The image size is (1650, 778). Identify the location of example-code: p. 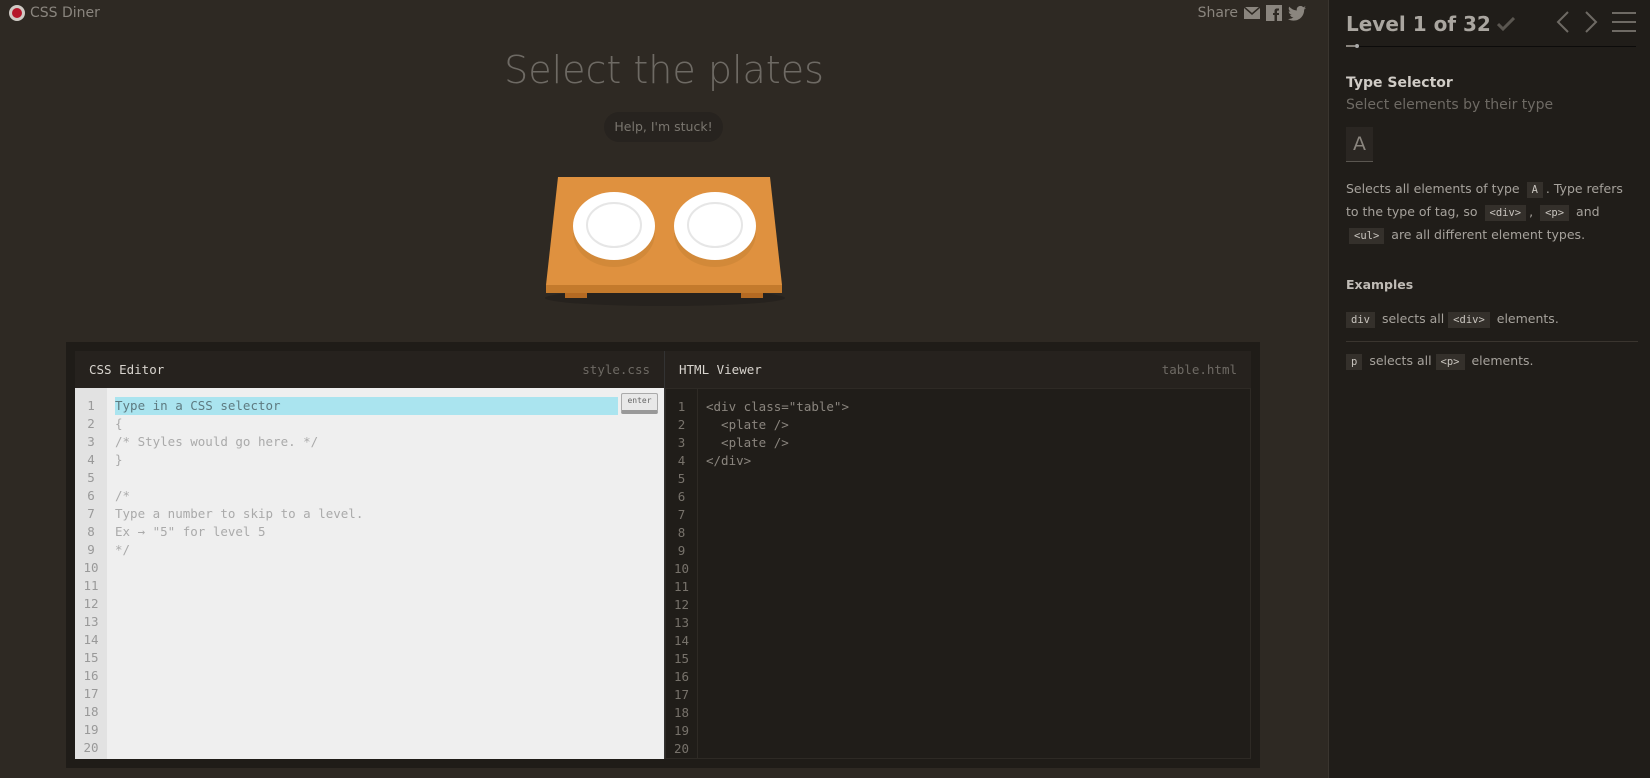
(1354, 362).